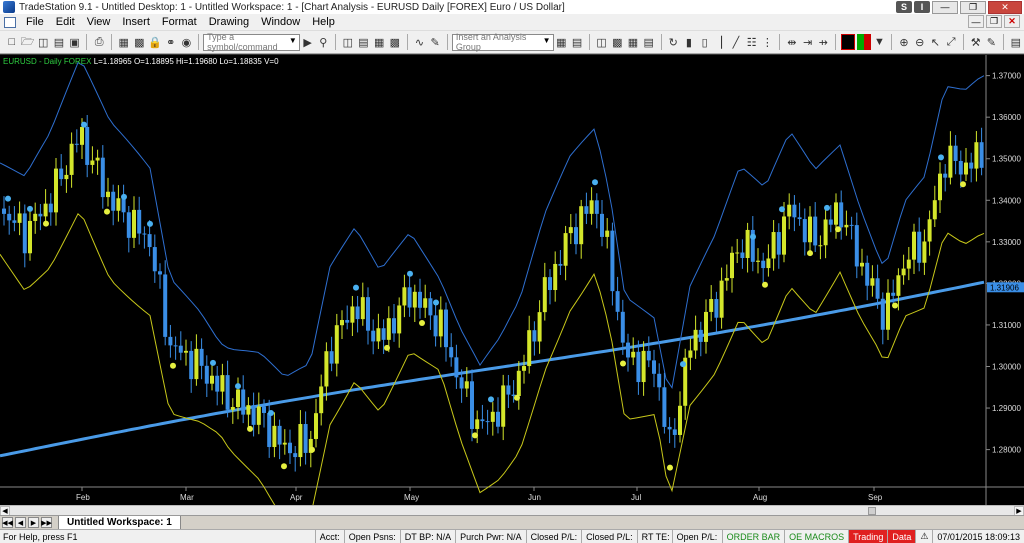 This screenshot has height=543, width=1024. What do you see at coordinates (951, 42) in the screenshot?
I see `crosshair-icon: ⤢` at bounding box center [951, 42].